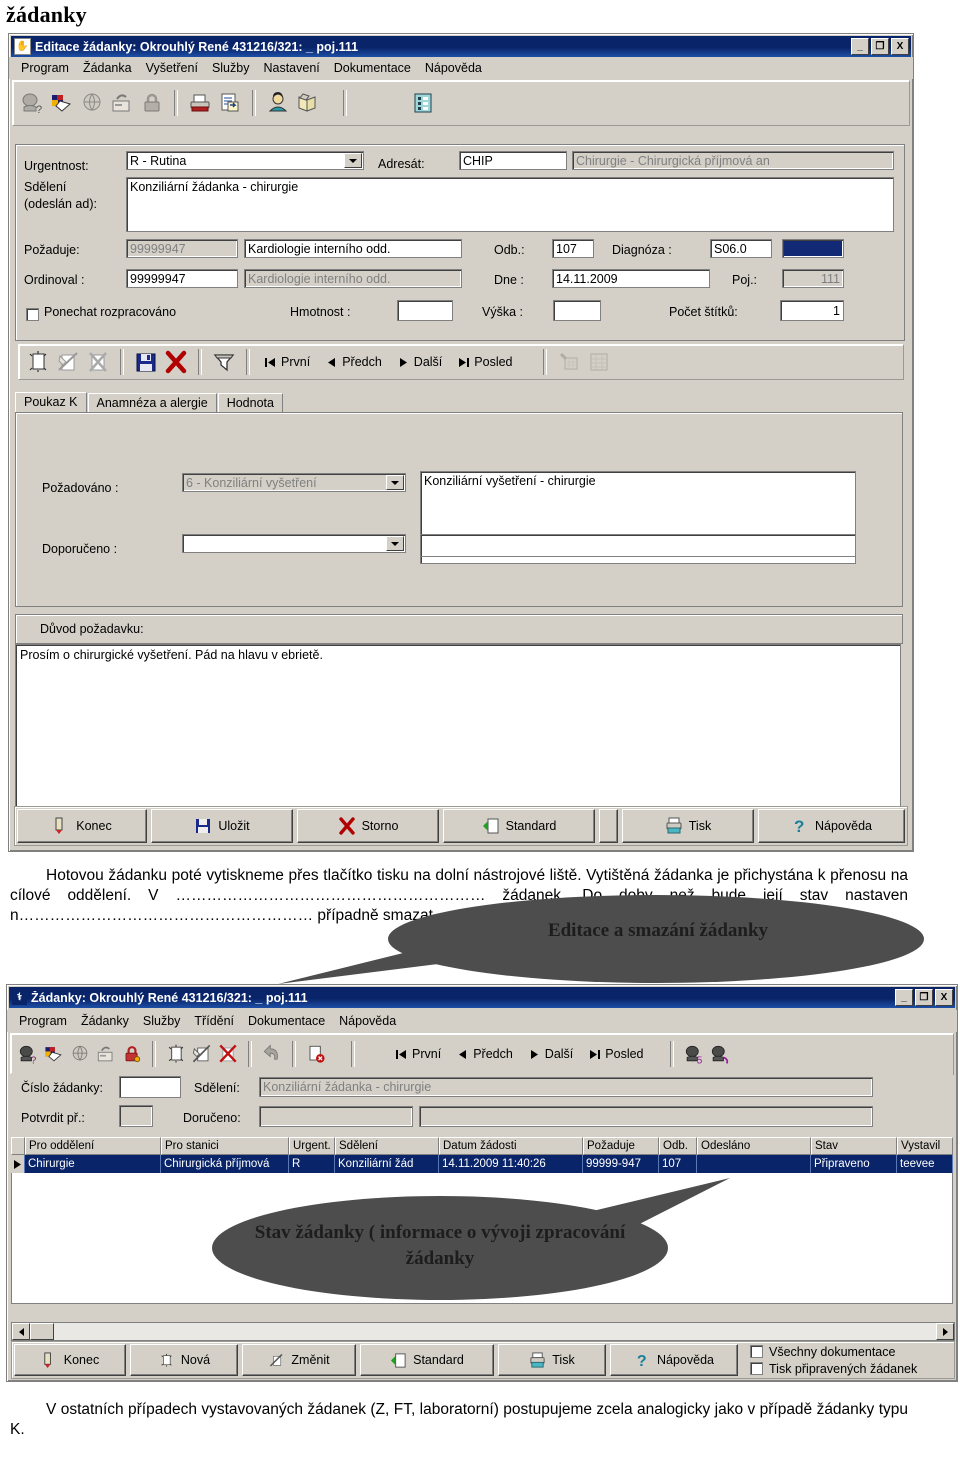 The width and height of the screenshot is (960, 1459). I want to click on grid-col-vystavil: Vystavil, so click(925, 1146).